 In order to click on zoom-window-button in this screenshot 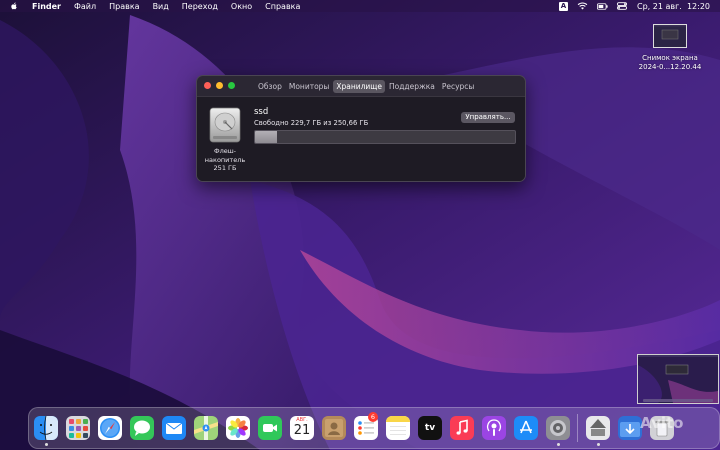, I will do `click(231, 85)`.